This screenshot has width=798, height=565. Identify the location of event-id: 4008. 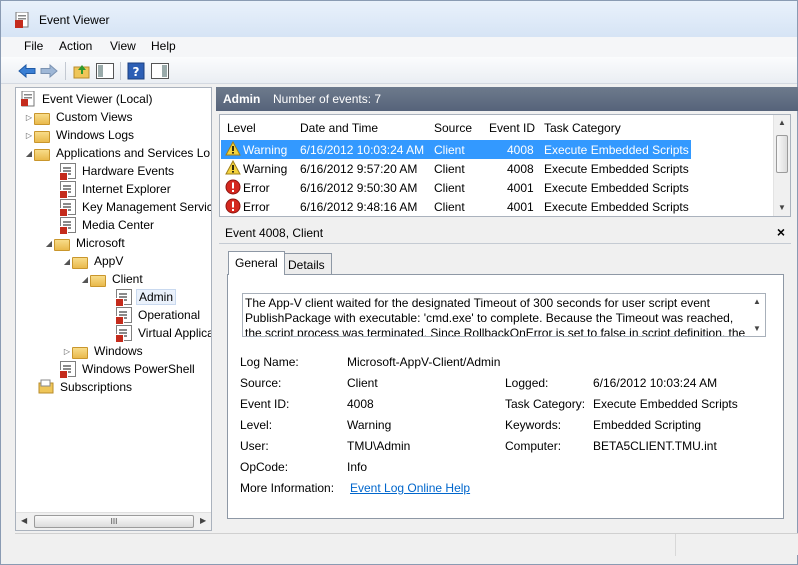
(520, 169).